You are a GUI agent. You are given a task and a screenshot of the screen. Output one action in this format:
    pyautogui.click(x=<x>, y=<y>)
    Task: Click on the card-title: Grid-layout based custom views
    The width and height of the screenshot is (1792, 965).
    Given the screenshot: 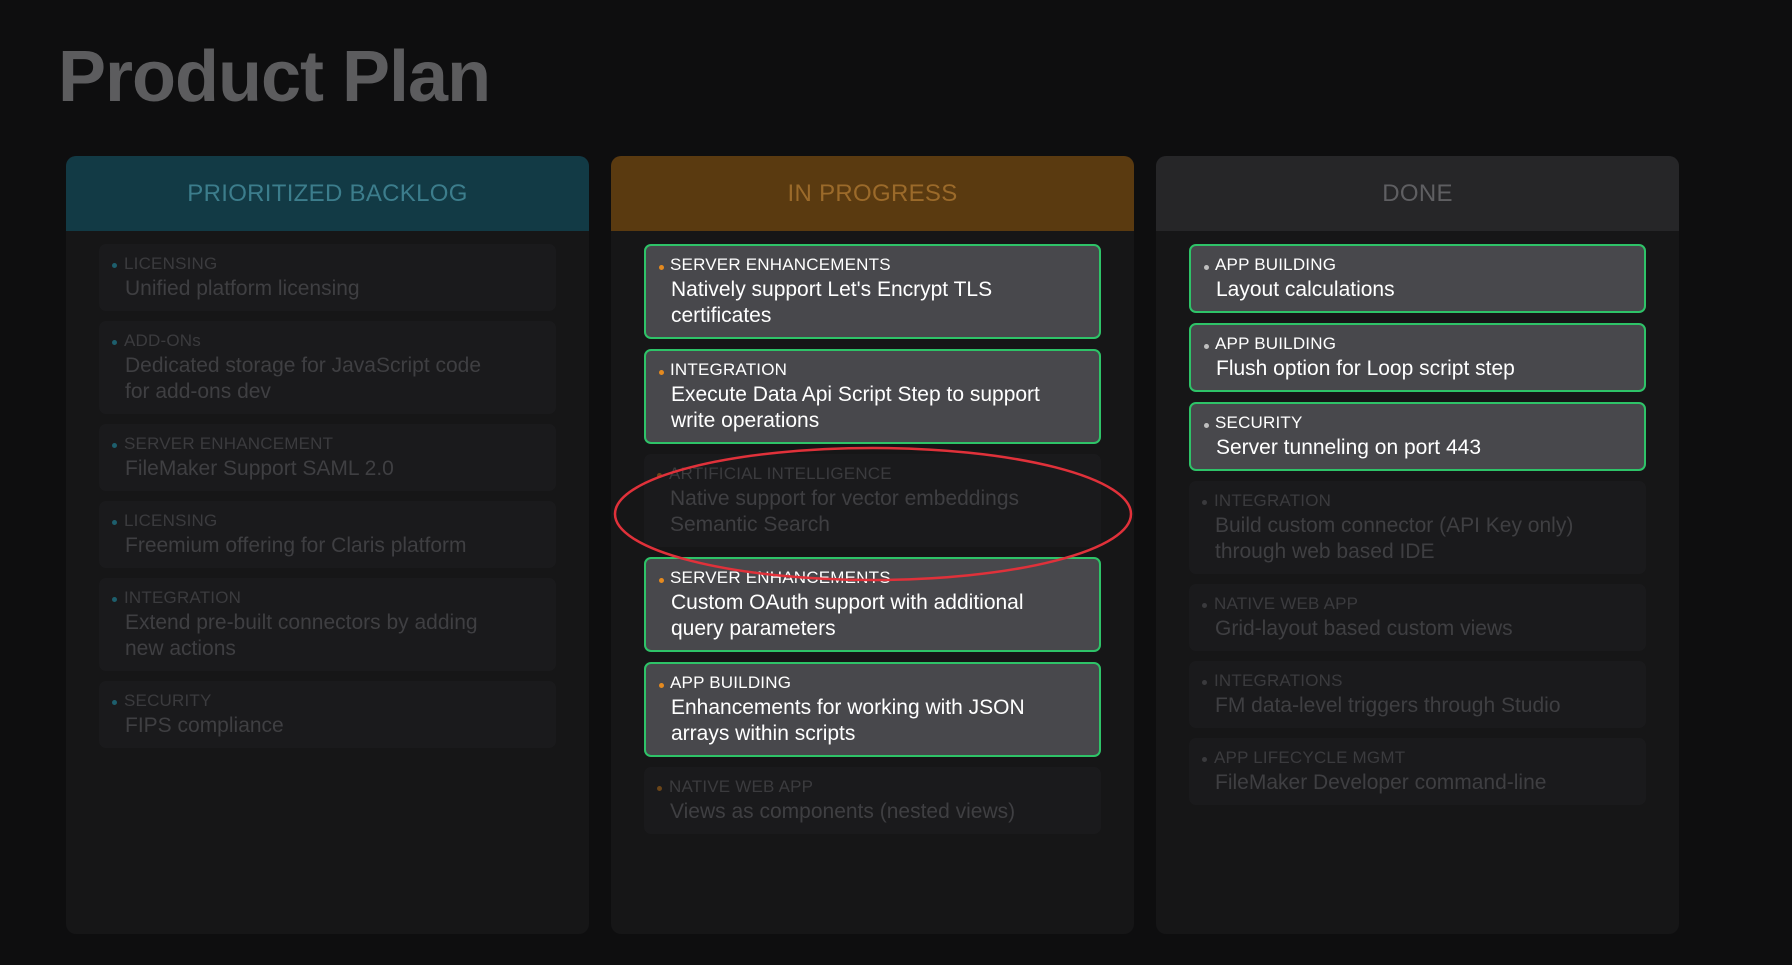 What is the action you would take?
    pyautogui.click(x=1364, y=628)
    